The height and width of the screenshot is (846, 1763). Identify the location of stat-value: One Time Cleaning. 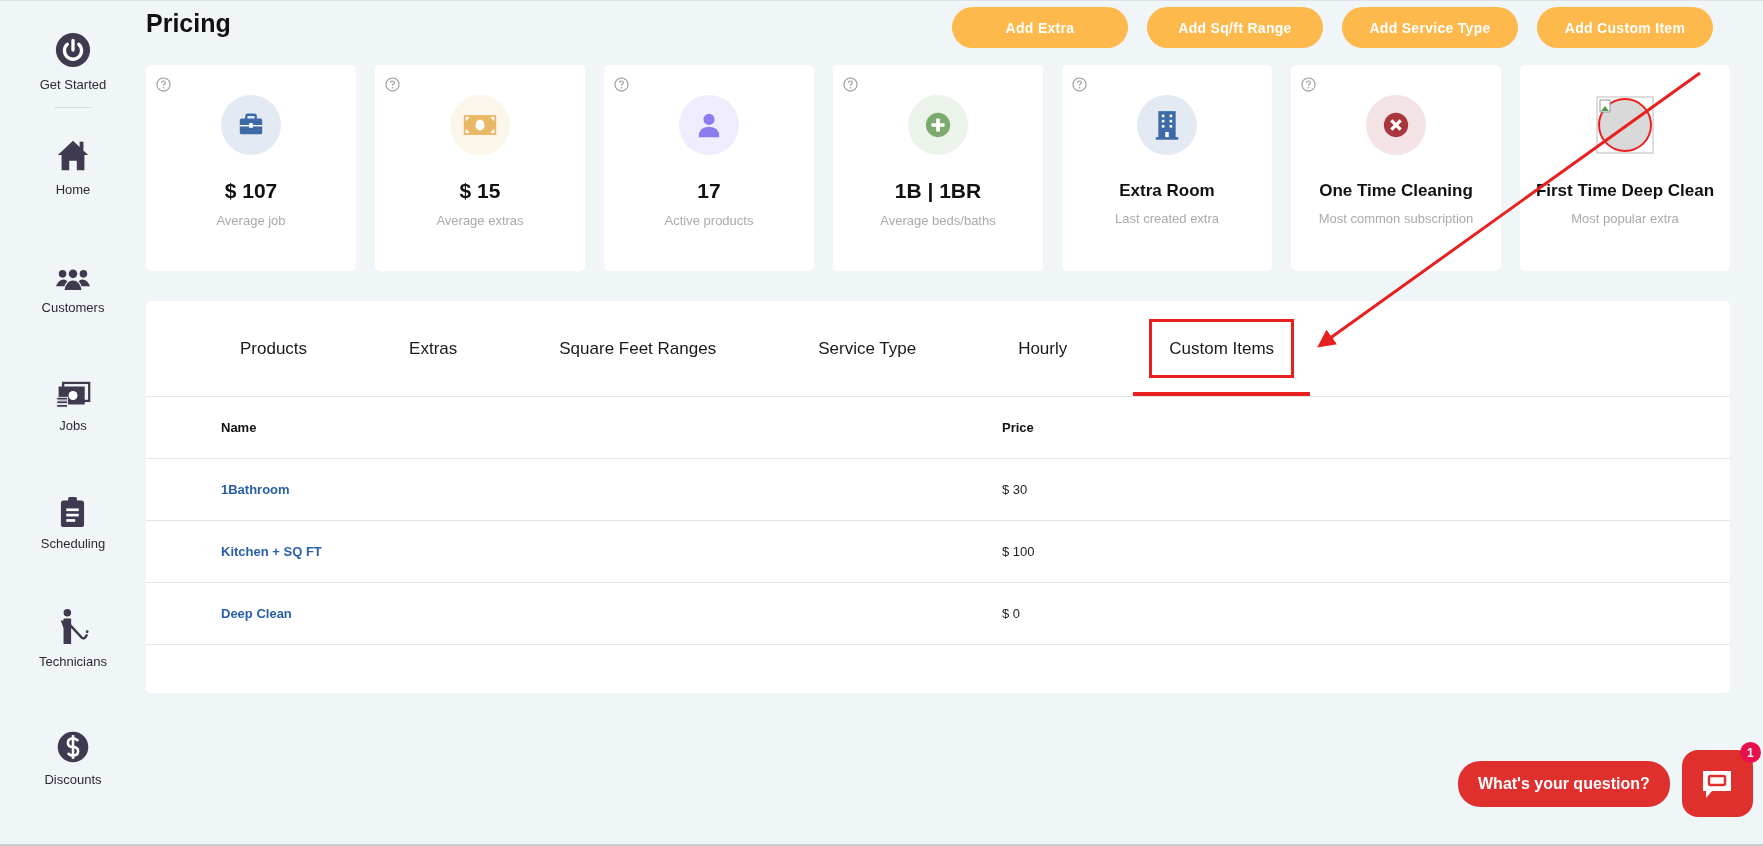
(1396, 191).